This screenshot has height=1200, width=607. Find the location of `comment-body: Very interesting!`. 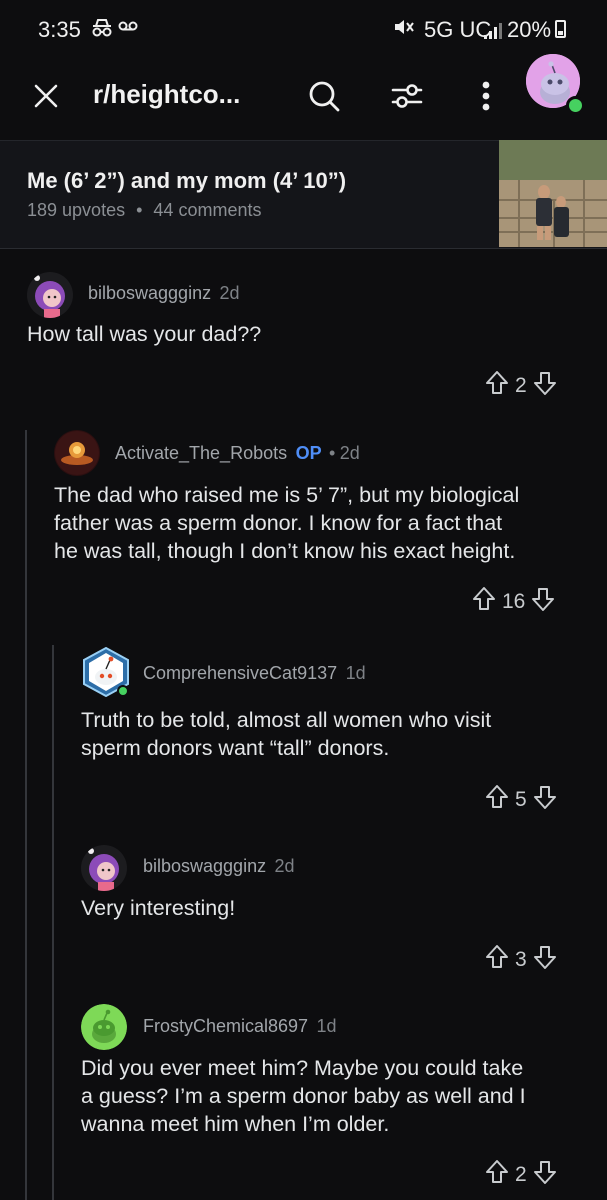

comment-body: Very interesting! is located at coordinates (158, 908).